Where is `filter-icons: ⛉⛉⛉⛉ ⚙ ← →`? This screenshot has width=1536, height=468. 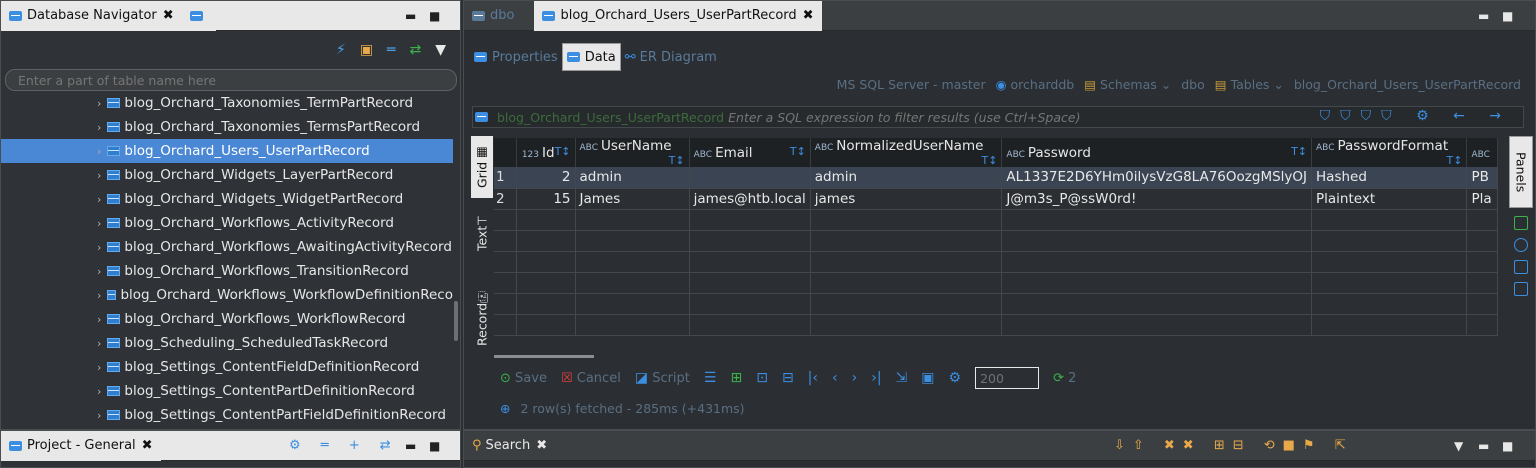
filter-icons: ⛉⛉⛉⛉ ⚙ ← → is located at coordinates (1415, 116).